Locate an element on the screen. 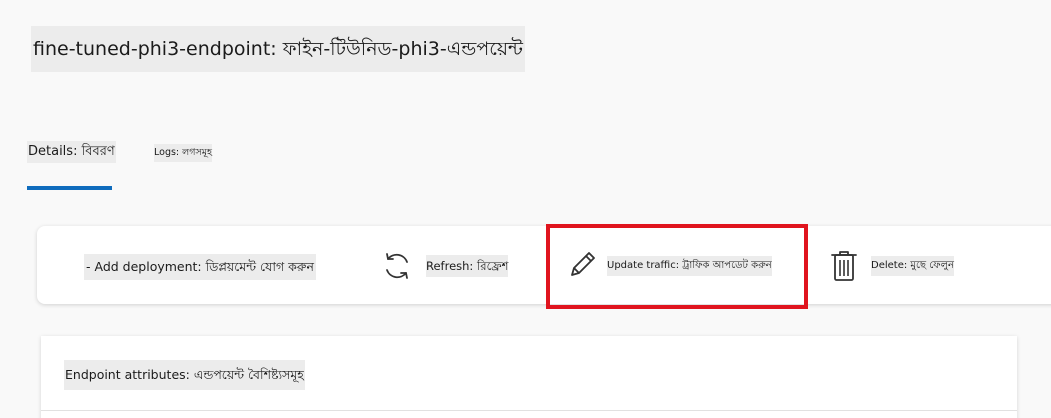 Image resolution: width=1051 pixels, height=418 pixels. refresh-icon is located at coordinates (397, 266).